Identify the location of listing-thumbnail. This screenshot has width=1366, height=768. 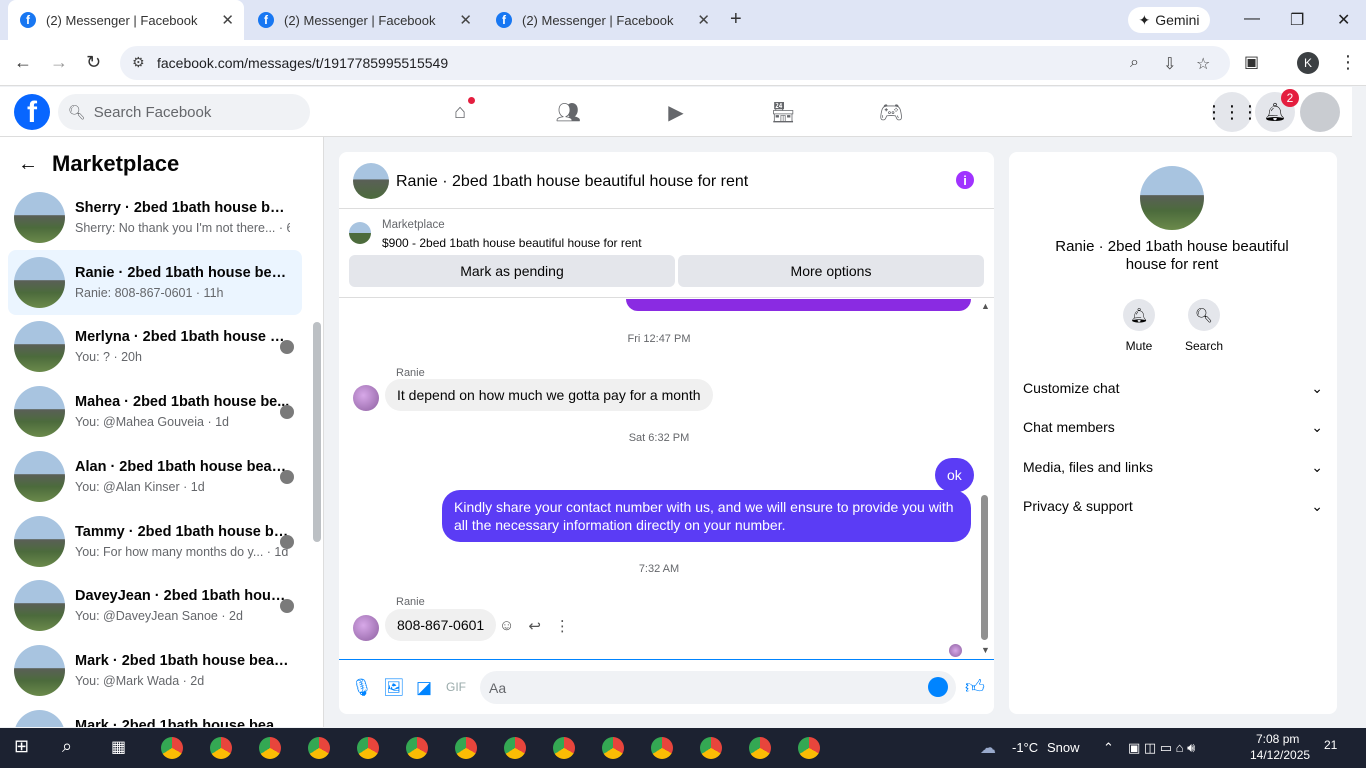
(360, 233).